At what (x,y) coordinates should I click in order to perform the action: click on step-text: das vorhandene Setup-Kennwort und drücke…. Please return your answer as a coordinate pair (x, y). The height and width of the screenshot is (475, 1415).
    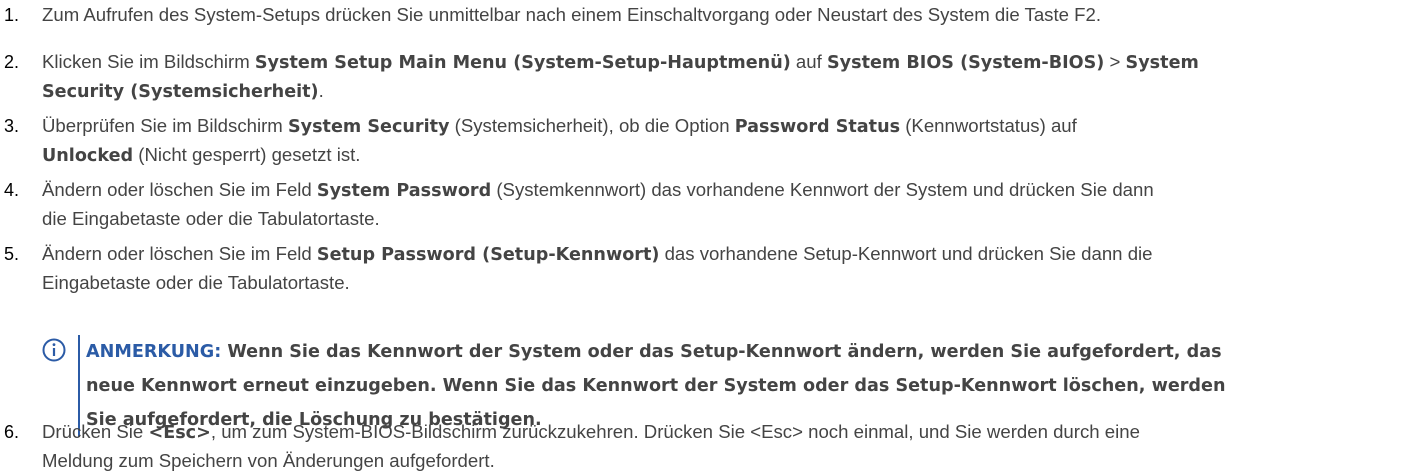
    Looking at the image, I should click on (906, 253).